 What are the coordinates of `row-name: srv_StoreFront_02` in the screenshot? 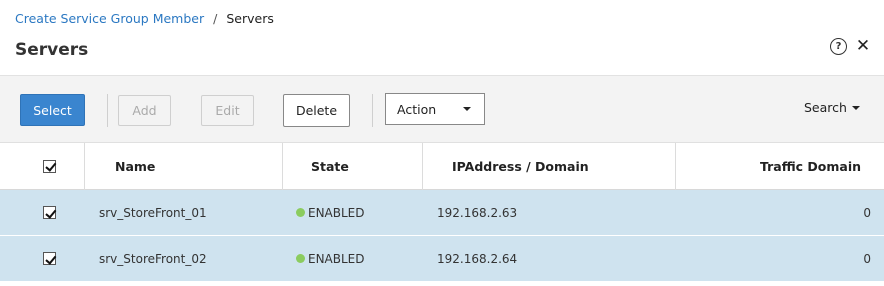 It's located at (153, 258).